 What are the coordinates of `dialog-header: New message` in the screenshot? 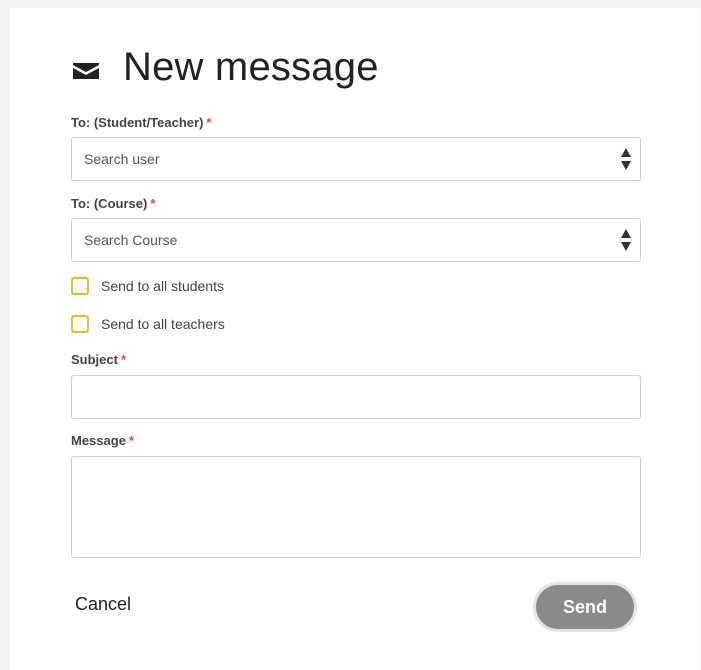 It's located at (225, 67).